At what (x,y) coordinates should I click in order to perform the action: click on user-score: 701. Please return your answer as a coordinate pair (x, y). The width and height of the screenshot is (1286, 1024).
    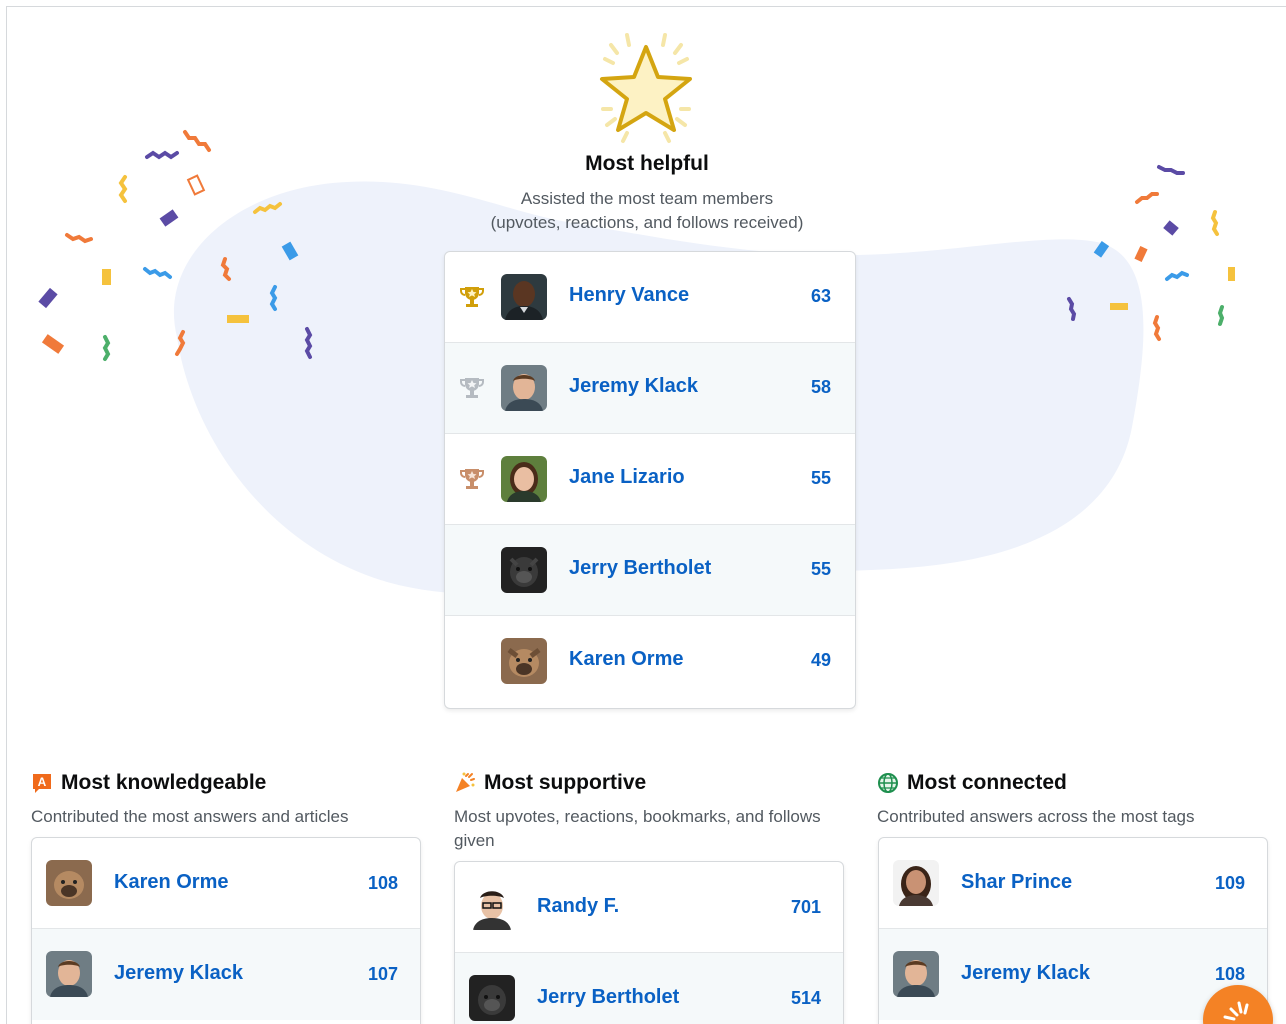
    Looking at the image, I should click on (805, 907).